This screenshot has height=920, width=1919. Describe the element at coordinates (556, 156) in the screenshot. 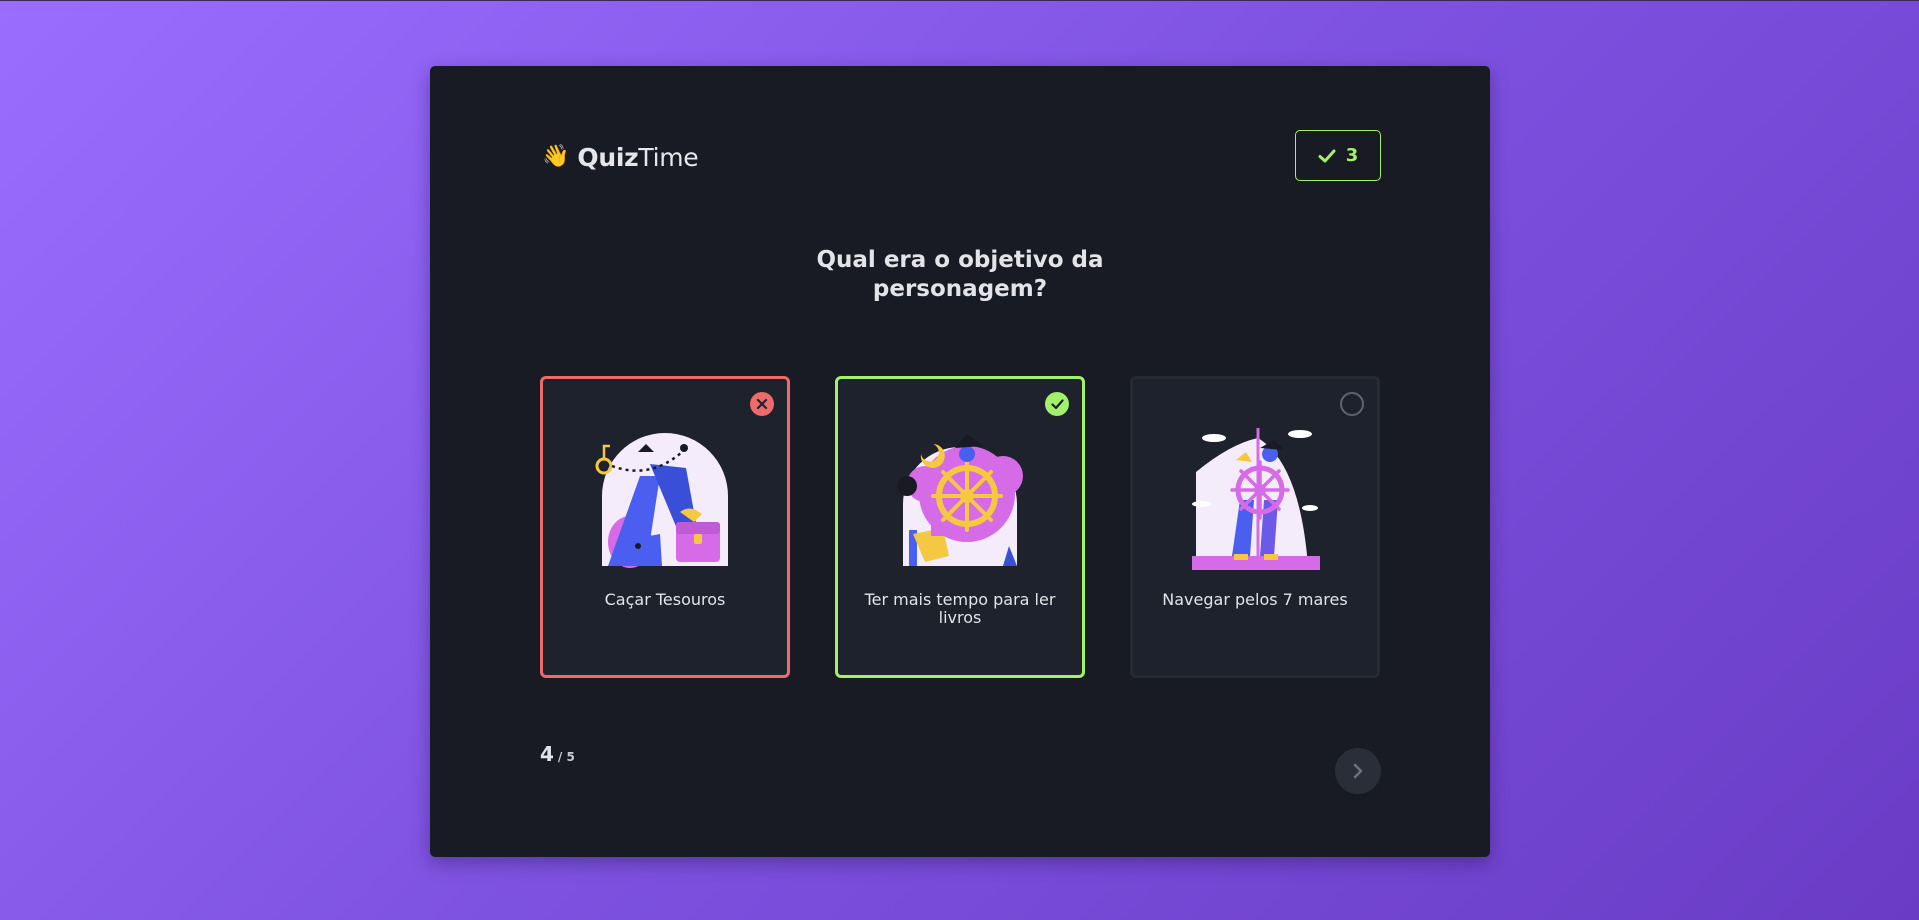

I see `waving-hand-icon: 👋` at that location.